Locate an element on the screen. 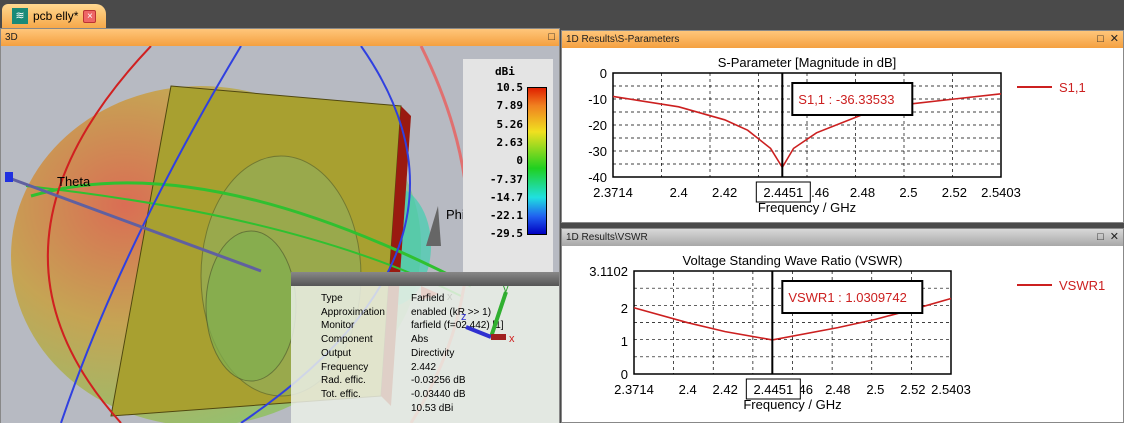  info-row: Tot. effic. -0.03440 dB is located at coordinates (412, 395).